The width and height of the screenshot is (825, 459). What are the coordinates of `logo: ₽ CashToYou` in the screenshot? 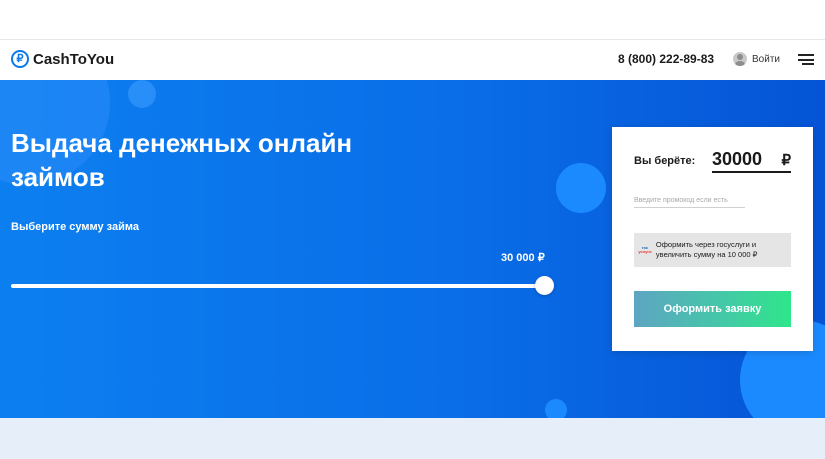 It's located at (62, 59).